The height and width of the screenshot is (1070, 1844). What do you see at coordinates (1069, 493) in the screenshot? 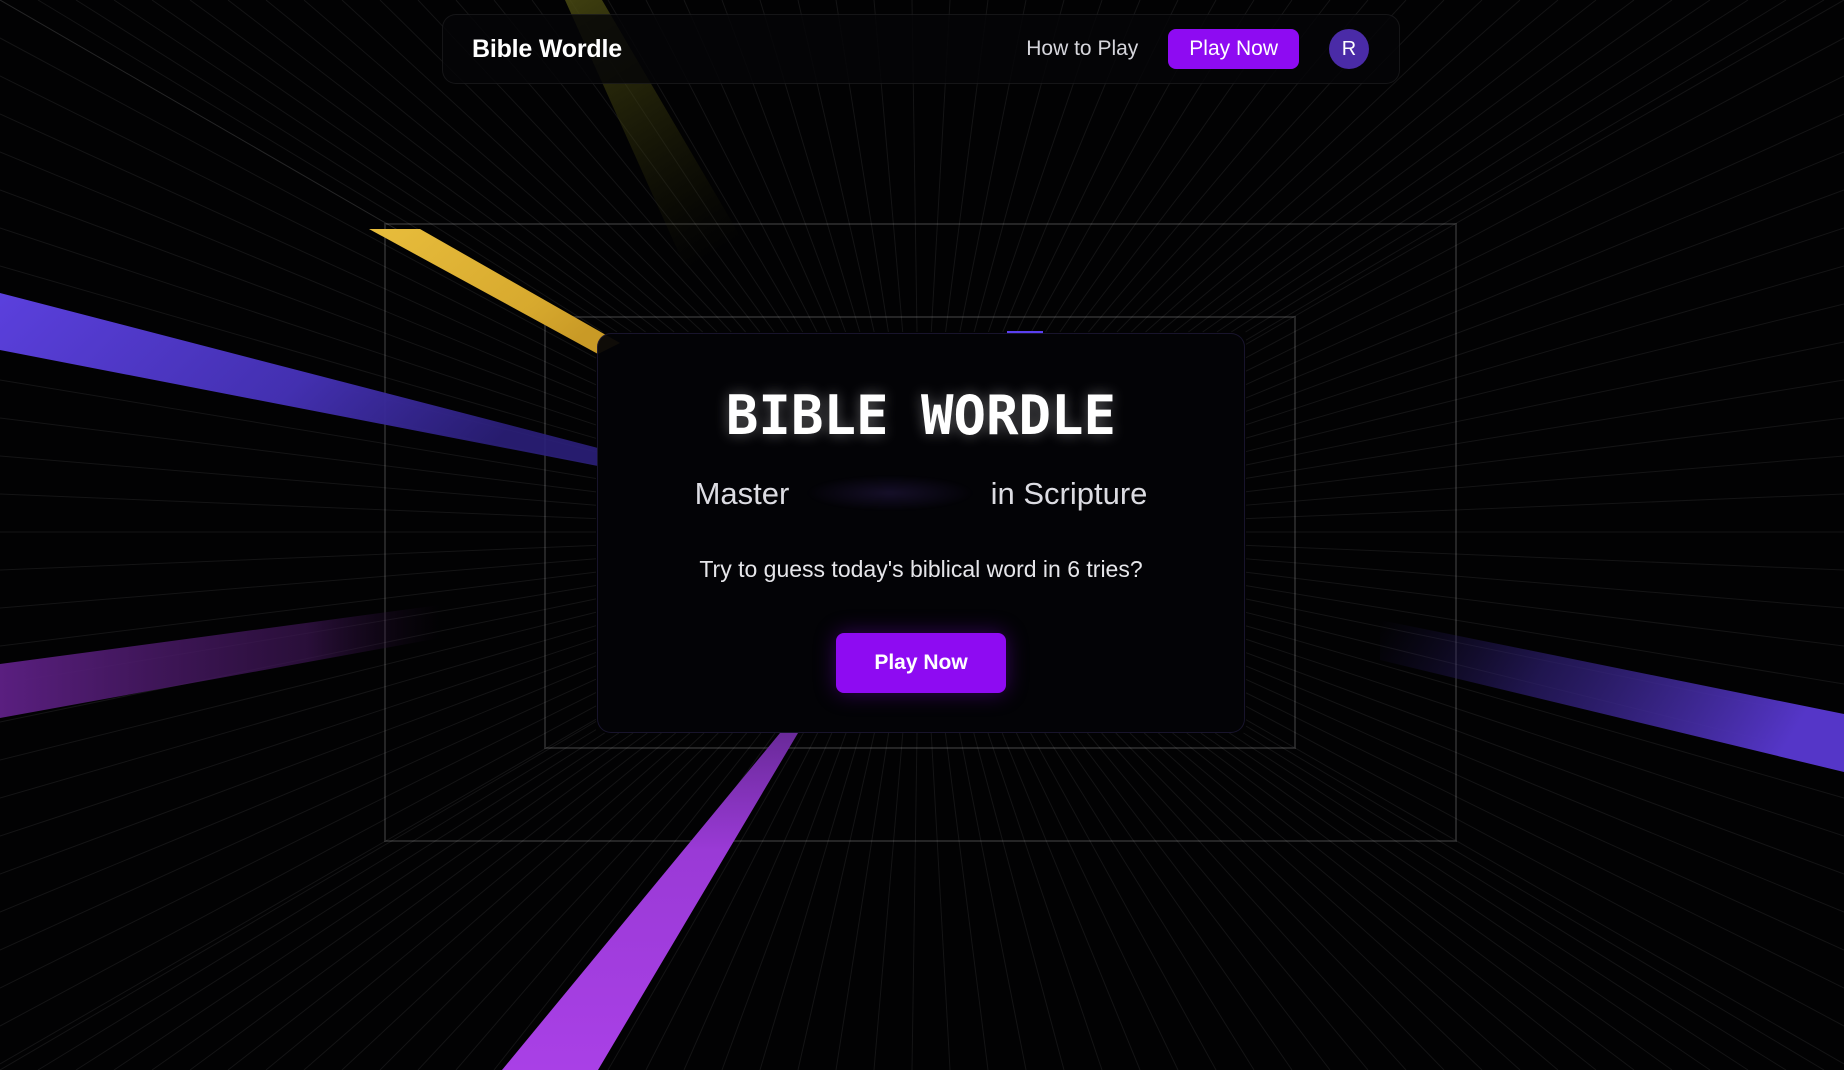
I see `subtitle-suffix: in Scripture` at bounding box center [1069, 493].